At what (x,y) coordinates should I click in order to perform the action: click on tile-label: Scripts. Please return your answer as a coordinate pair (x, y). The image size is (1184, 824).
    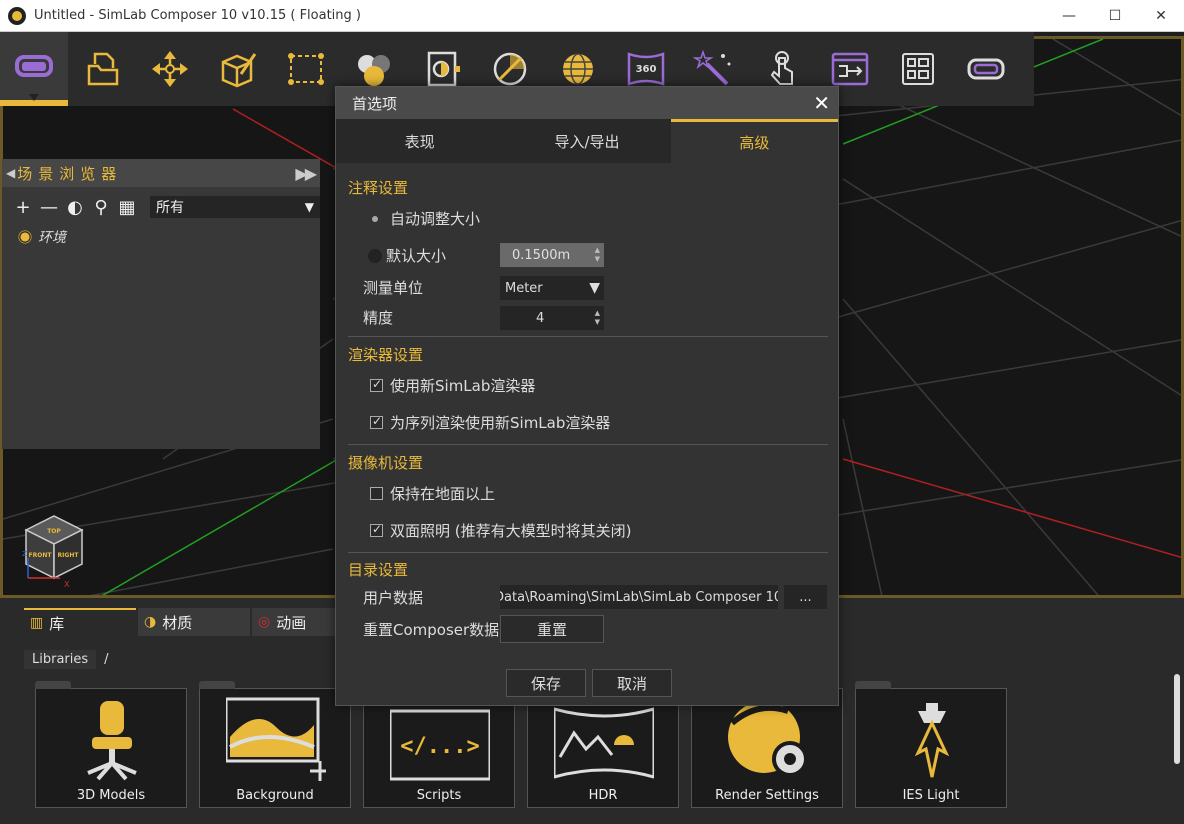
    Looking at the image, I should click on (439, 795).